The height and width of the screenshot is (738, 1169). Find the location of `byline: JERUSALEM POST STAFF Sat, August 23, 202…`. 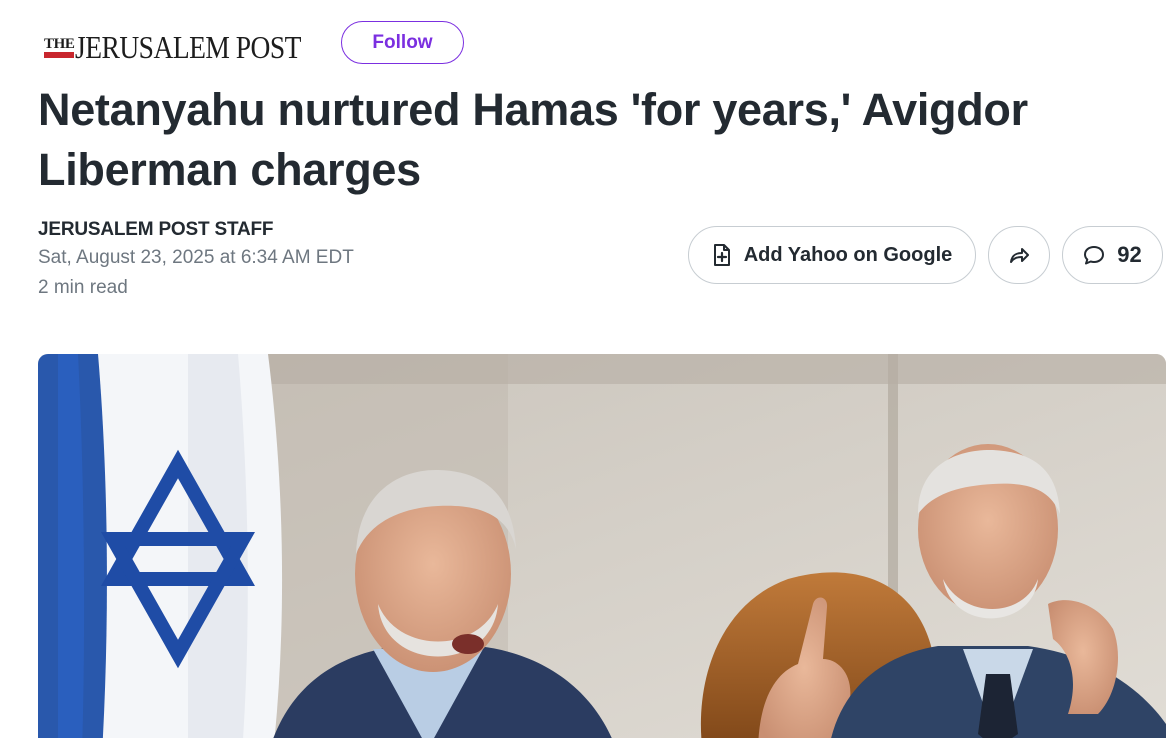

byline: JERUSALEM POST STAFF Sat, August 23, 202… is located at coordinates (196, 260).